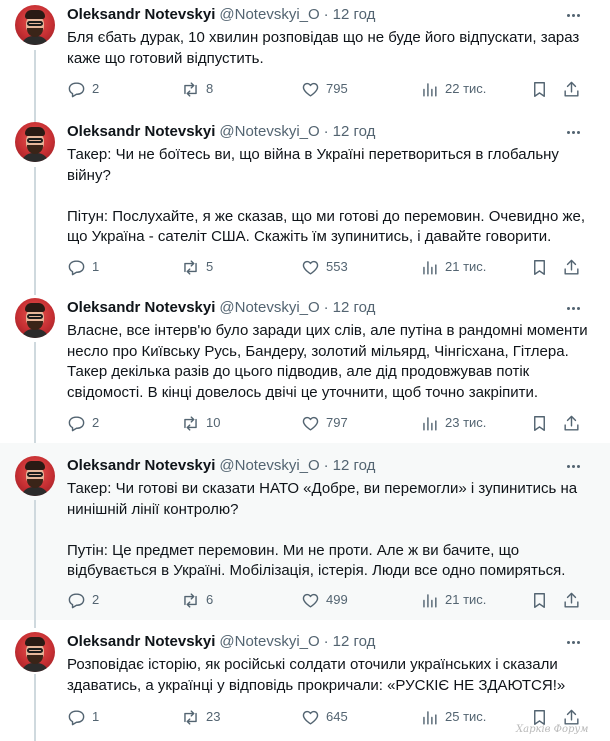 The image size is (610, 741). Describe the element at coordinates (552, 729) in the screenshot. I see `watermark: Харків Форум` at that location.